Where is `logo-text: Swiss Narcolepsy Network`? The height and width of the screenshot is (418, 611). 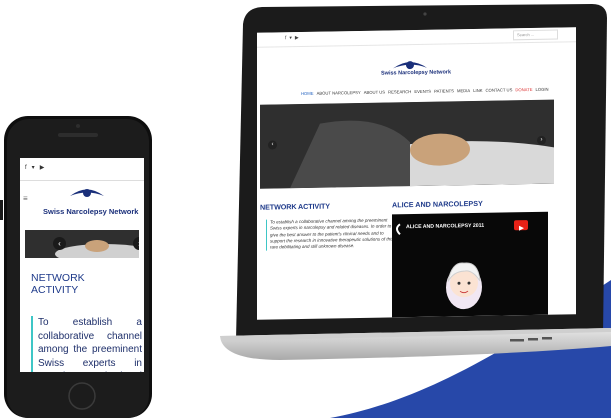
logo-text: Swiss Narcolepsy Network is located at coordinates (91, 211).